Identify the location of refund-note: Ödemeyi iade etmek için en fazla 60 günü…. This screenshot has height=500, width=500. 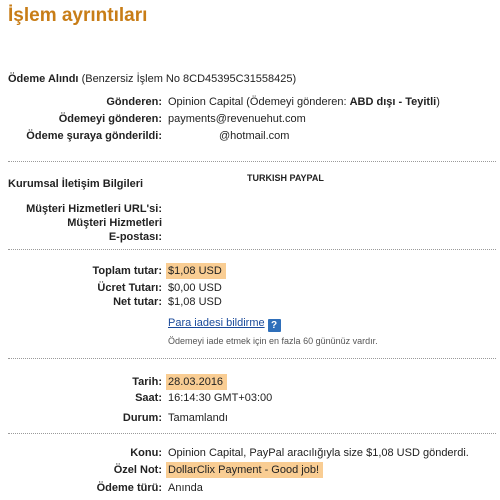
(273, 341).